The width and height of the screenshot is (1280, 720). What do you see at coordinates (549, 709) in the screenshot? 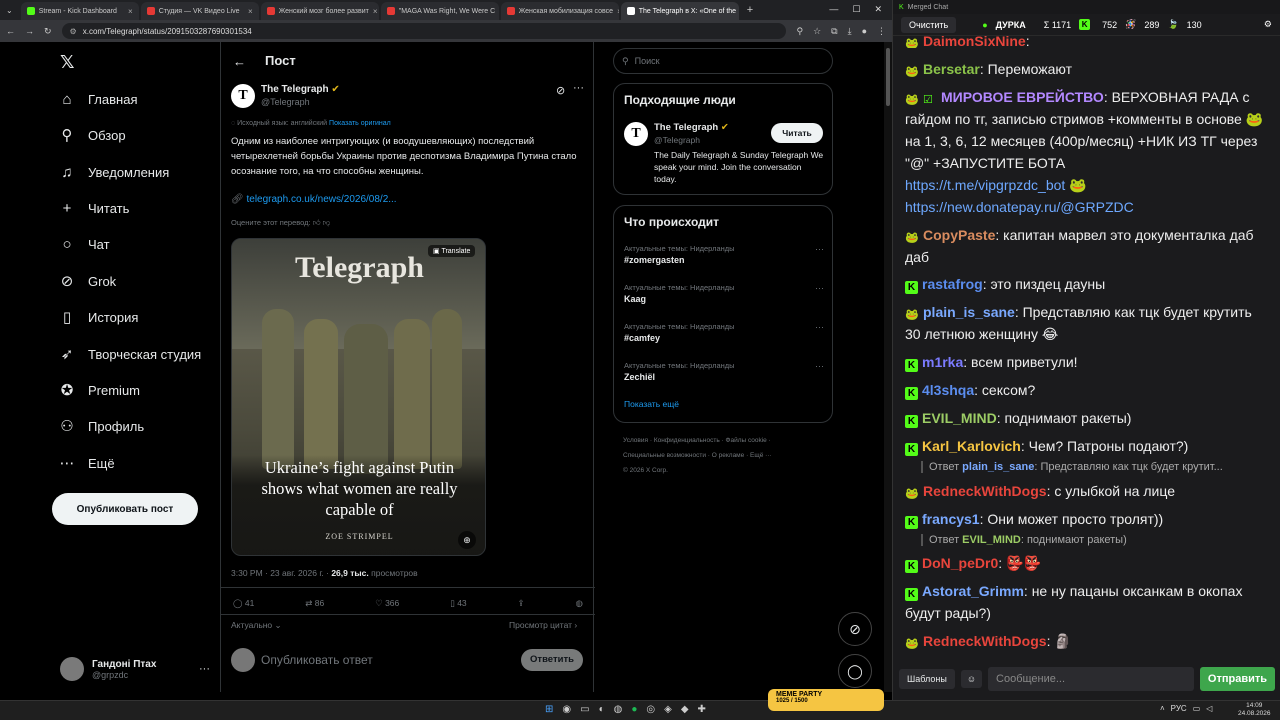
I see `windows-start-icon: ⊞` at bounding box center [549, 709].